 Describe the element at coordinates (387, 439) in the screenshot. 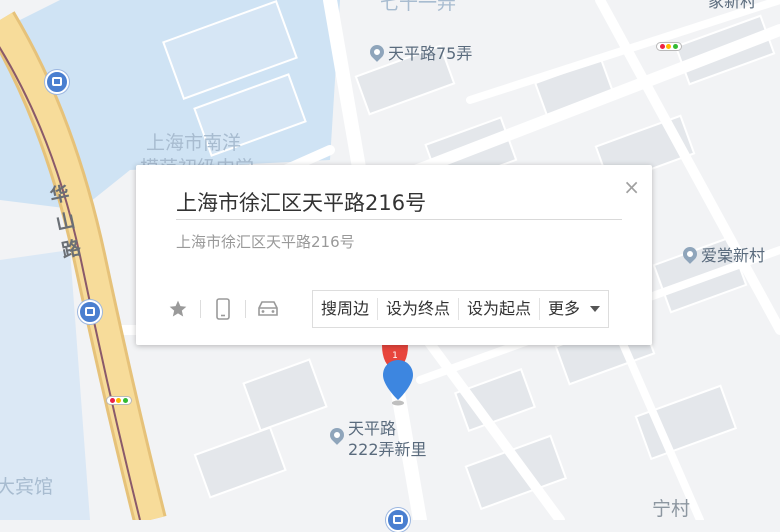

I see `poi-label: 天平路 222弄新里` at that location.